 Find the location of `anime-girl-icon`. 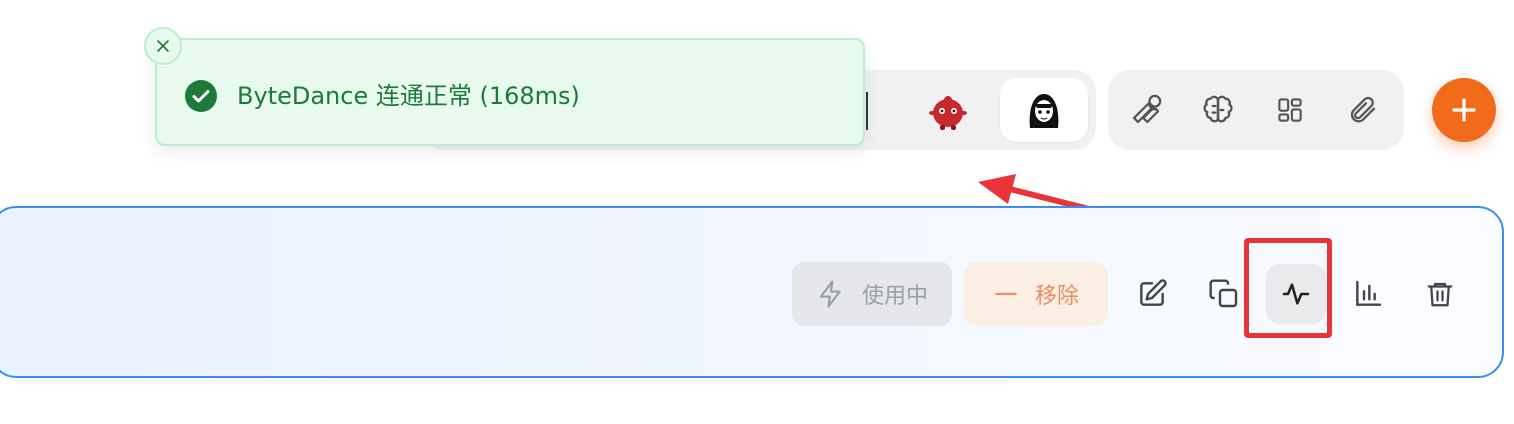

anime-girl-icon is located at coordinates (1044, 110).